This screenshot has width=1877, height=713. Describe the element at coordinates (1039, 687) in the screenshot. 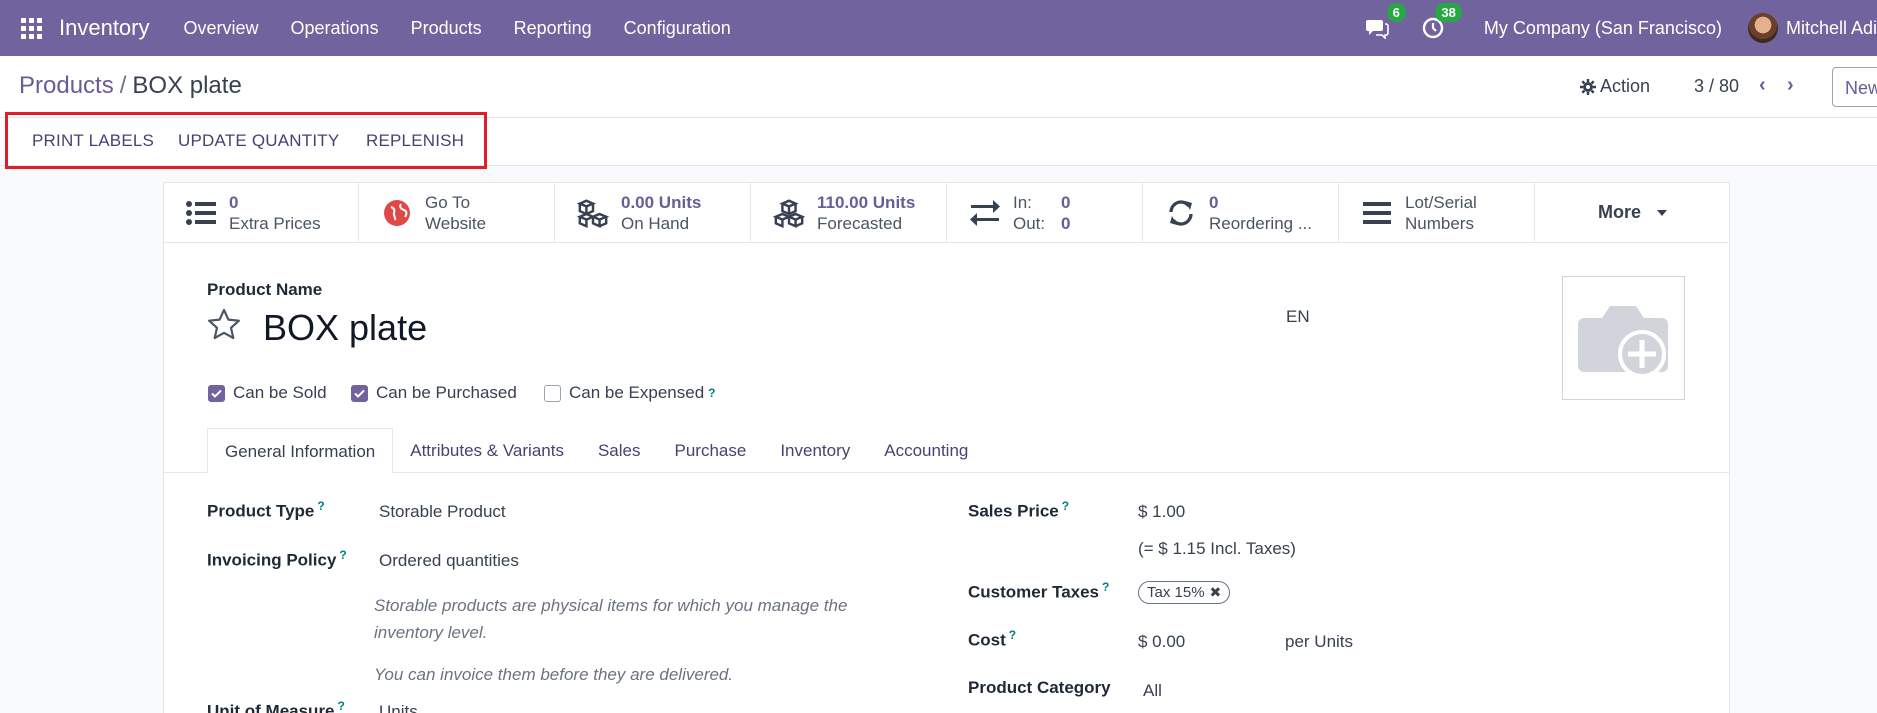

I see `product-category-label: Product Category` at that location.